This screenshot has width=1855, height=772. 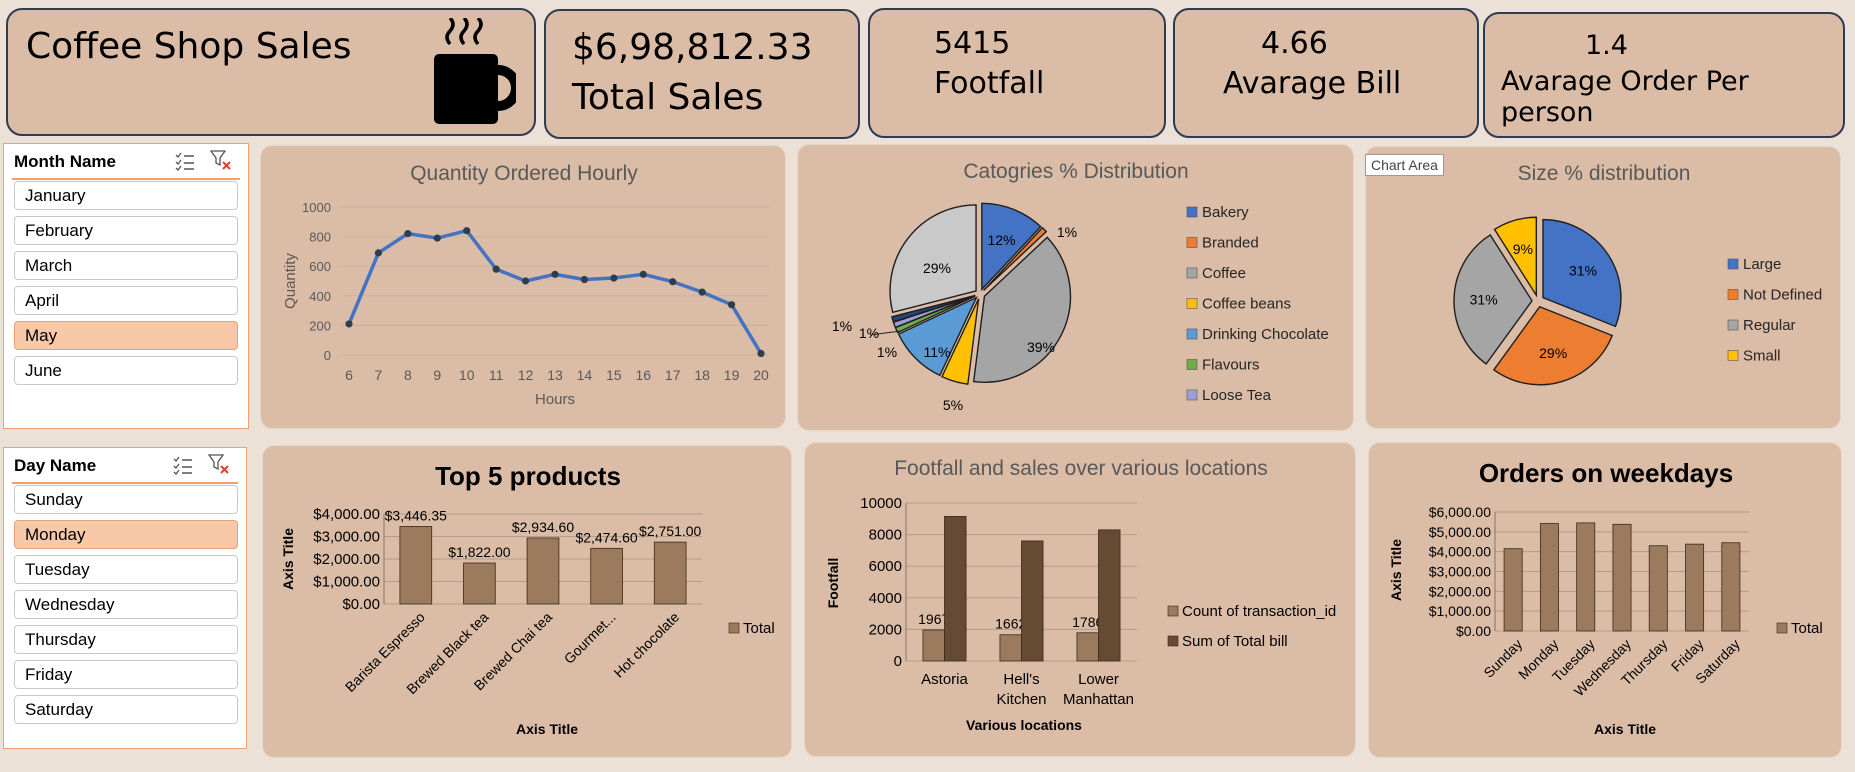 What do you see at coordinates (437, 375) in the screenshot?
I see `x-tick-label: 9` at bounding box center [437, 375].